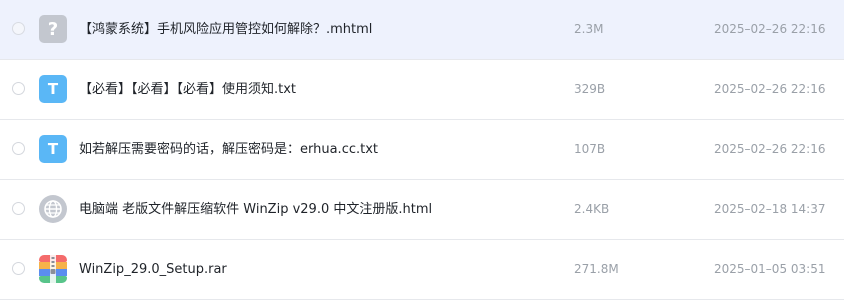 Image resolution: width=844 pixels, height=300 pixels. Describe the element at coordinates (153, 269) in the screenshot. I see `file-name: WinZip_29.0_Setup.rar` at that location.